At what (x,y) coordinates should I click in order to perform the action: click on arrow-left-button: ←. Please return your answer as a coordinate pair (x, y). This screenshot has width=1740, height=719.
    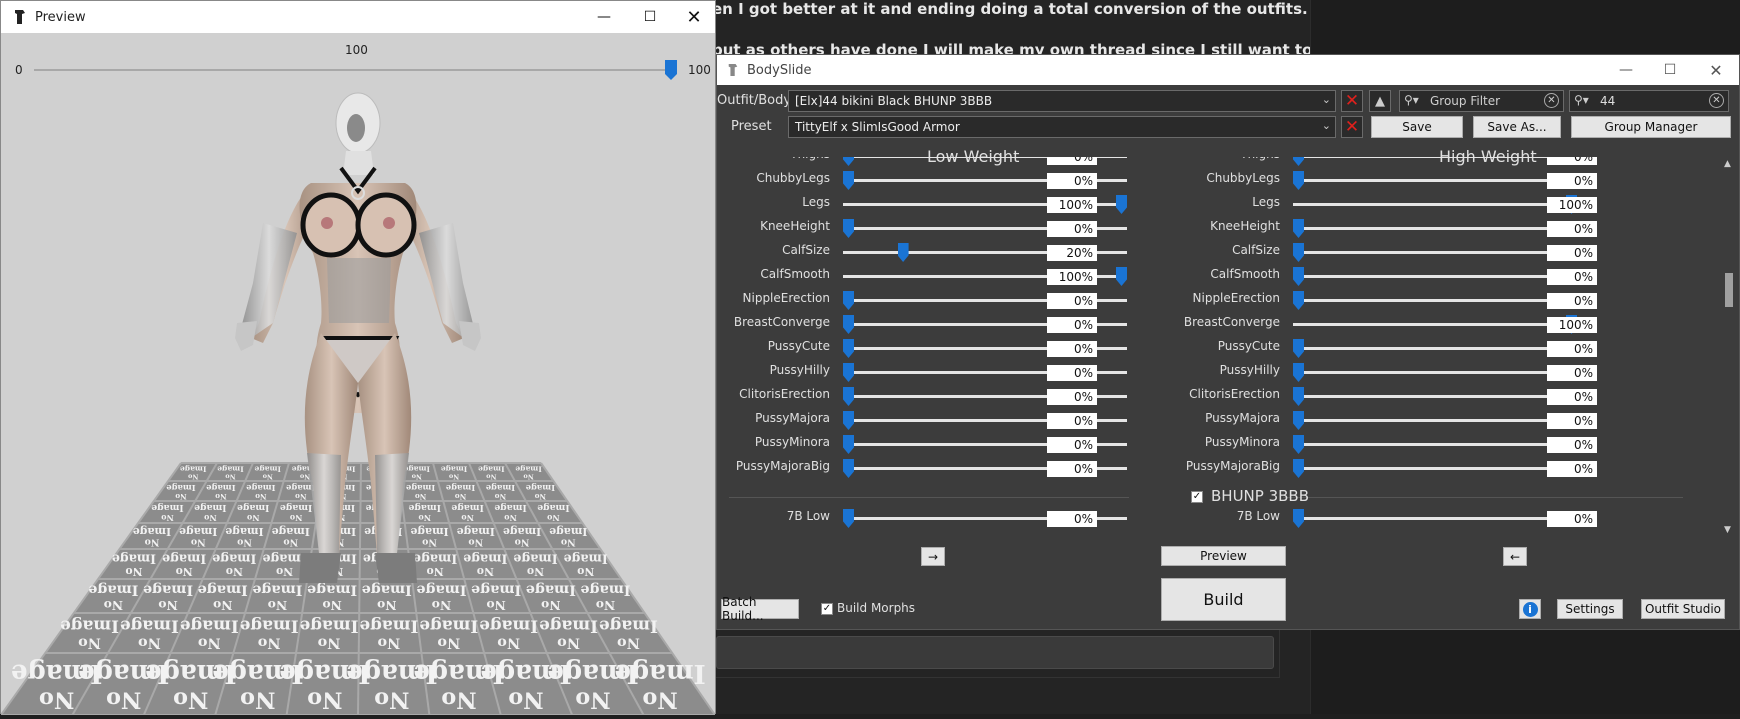
    Looking at the image, I should click on (1515, 556).